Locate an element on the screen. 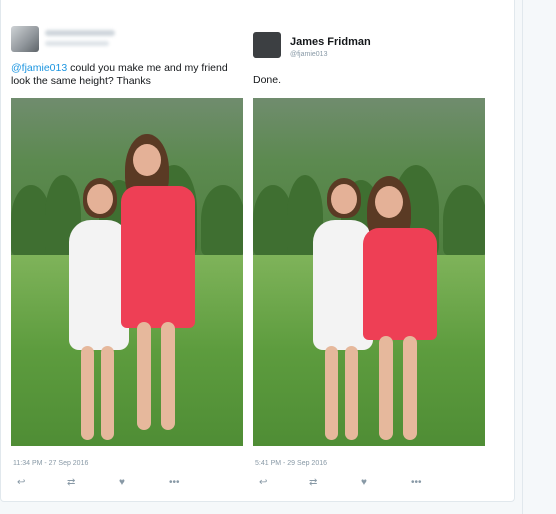  user-handle: @fjamie013 is located at coordinates (308, 54).